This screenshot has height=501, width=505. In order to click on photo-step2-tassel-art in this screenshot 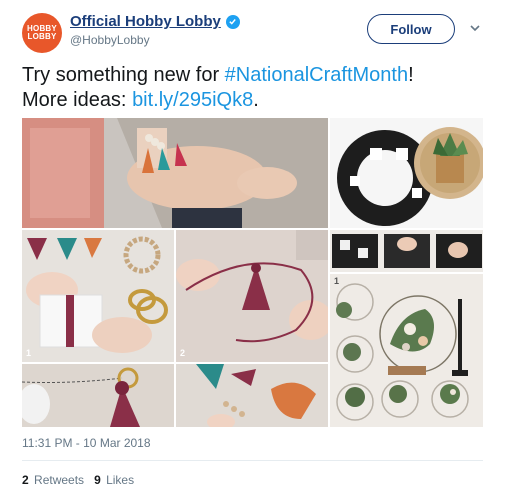, I will do `click(252, 296)`.